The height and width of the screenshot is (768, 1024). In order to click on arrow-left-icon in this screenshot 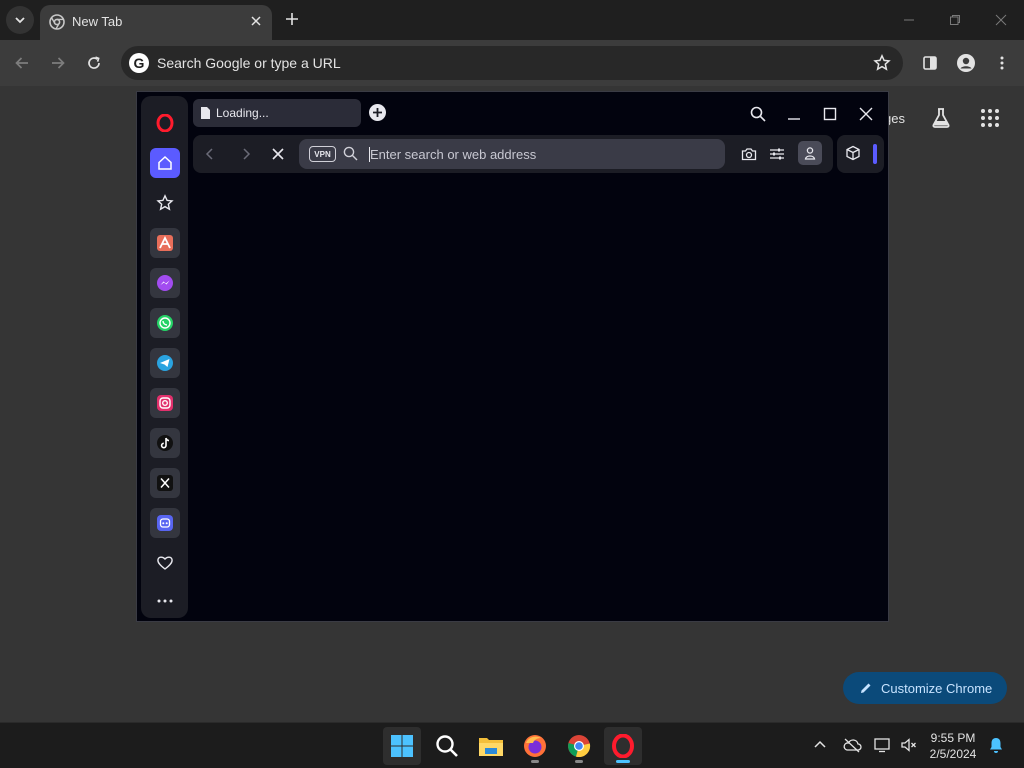, I will do `click(21, 63)`.